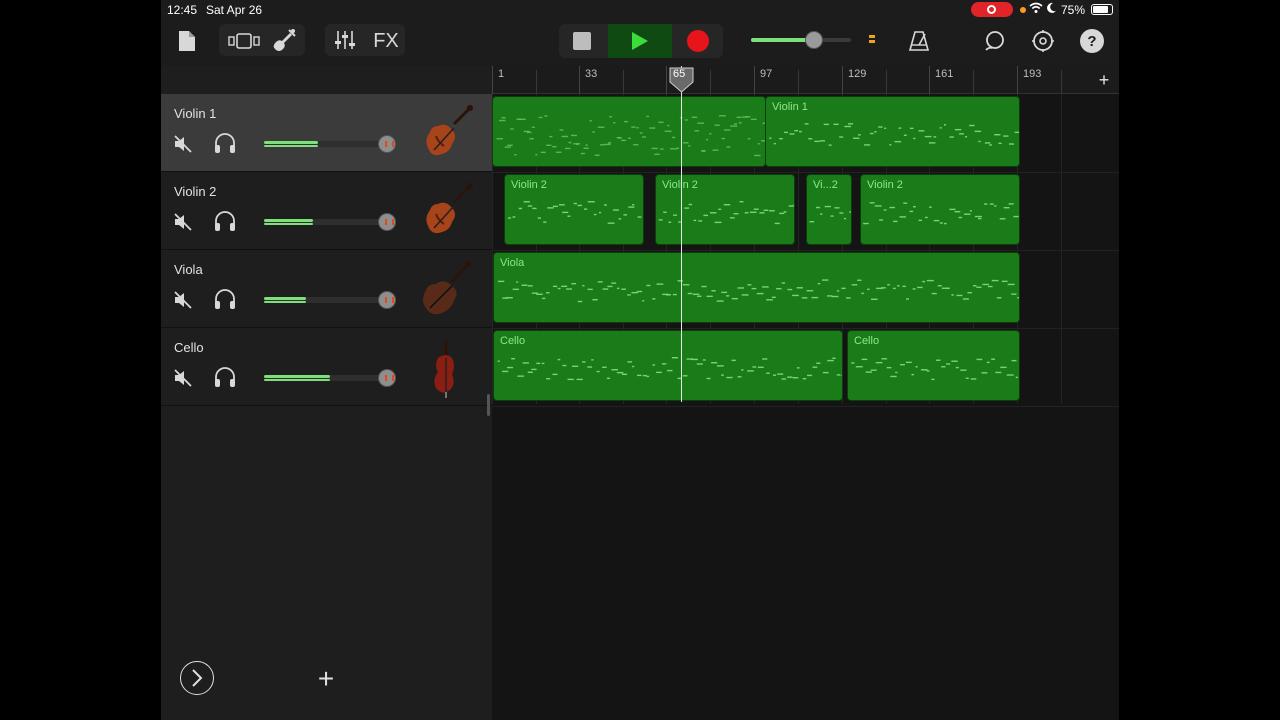  I want to click on expand-track-headers-button, so click(197, 678).